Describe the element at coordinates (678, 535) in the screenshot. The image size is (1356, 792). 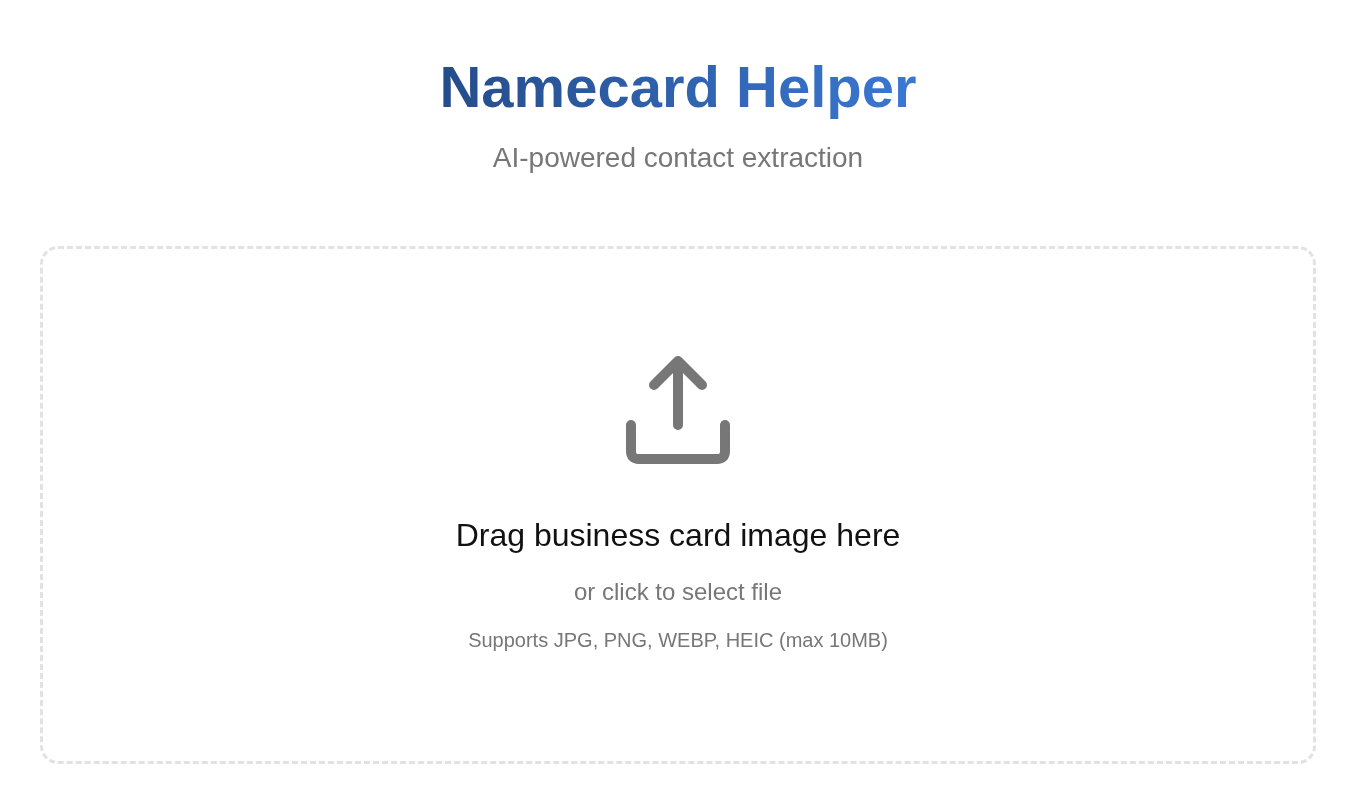
I see `dropzone-heading: Drag business card image here` at that location.